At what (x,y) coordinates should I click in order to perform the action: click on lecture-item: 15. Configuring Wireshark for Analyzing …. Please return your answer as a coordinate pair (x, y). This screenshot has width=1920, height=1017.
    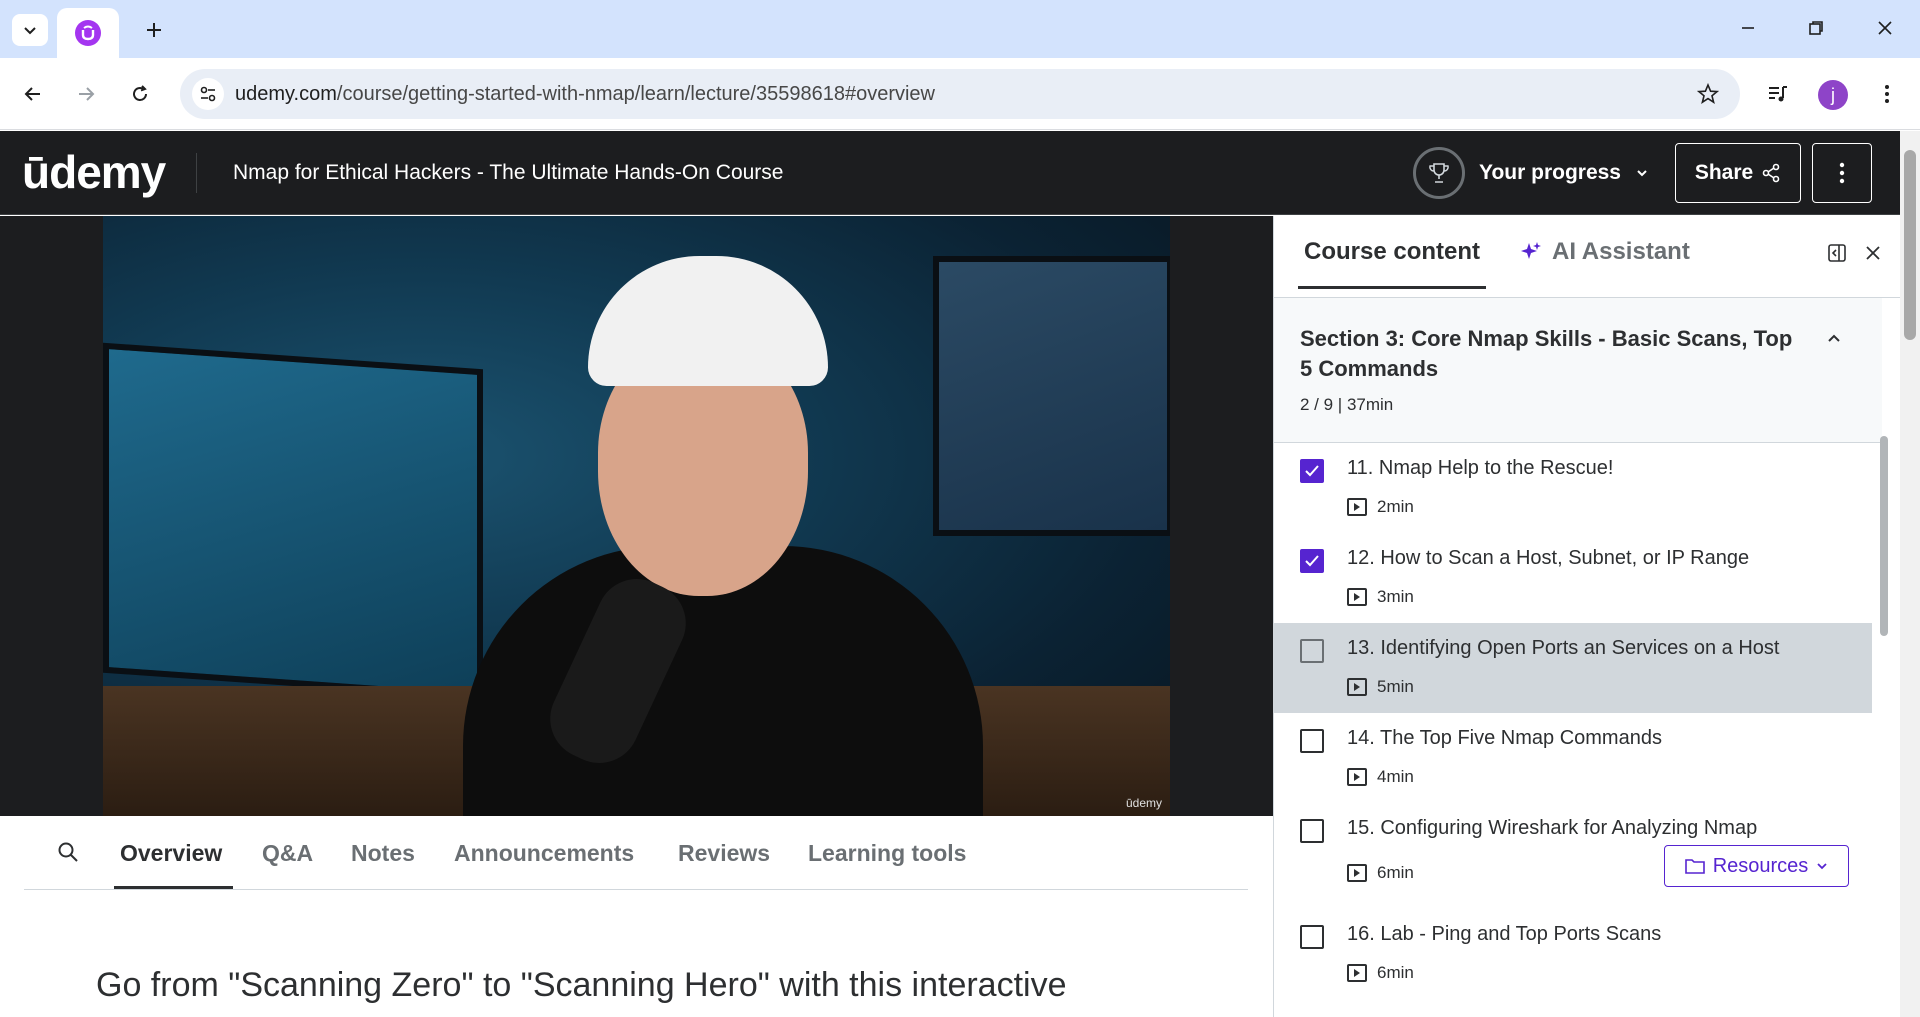
    Looking at the image, I should click on (1573, 856).